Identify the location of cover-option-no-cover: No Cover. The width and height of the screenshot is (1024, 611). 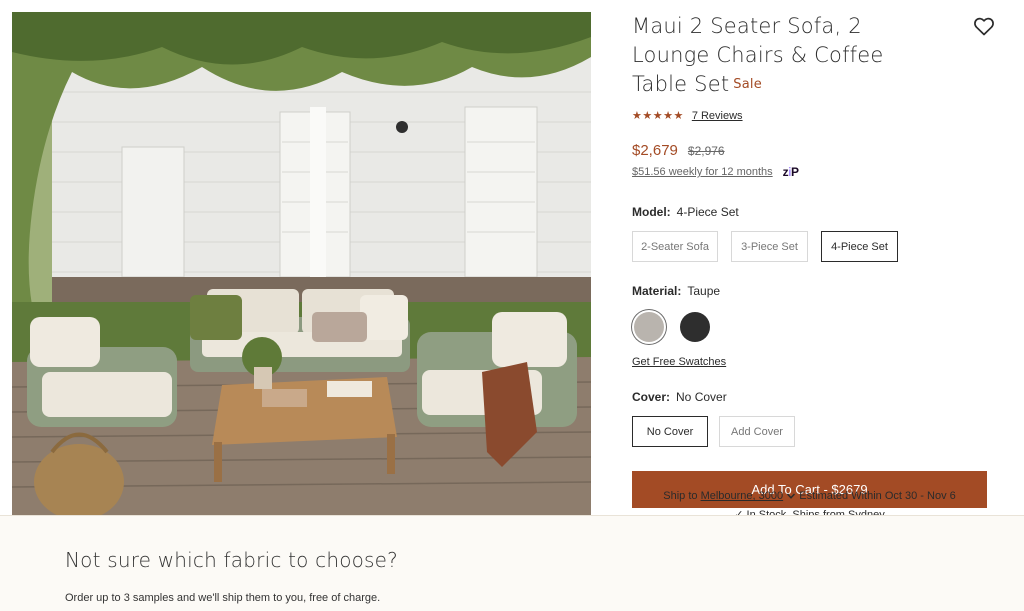
(670, 431).